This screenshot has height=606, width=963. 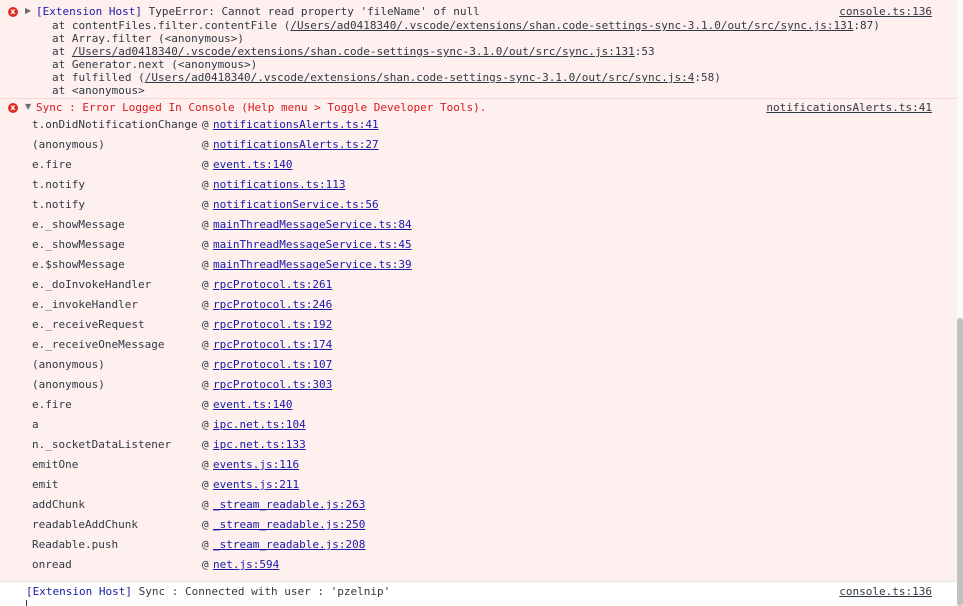 I want to click on source-location-link: rpcProtocol.ts:192, so click(x=272, y=325).